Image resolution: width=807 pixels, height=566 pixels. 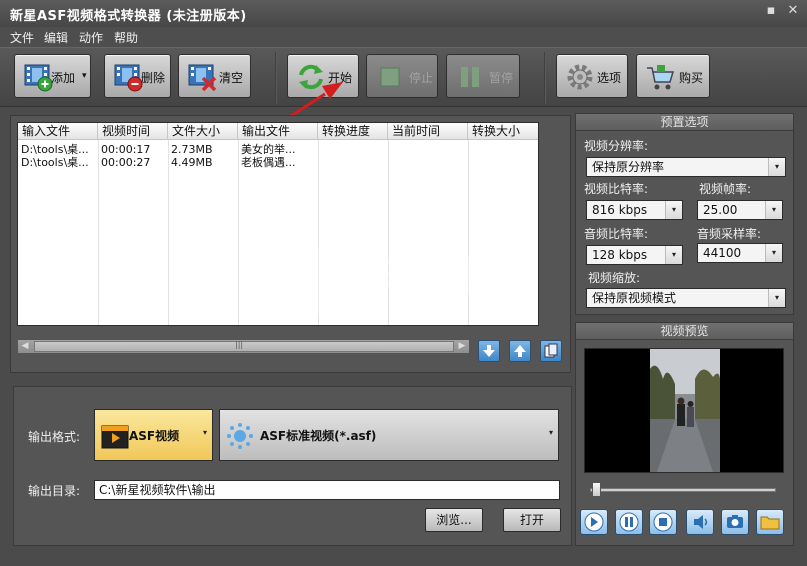 I want to click on format-category-select: ASF视频 ▾, so click(x=153, y=435).